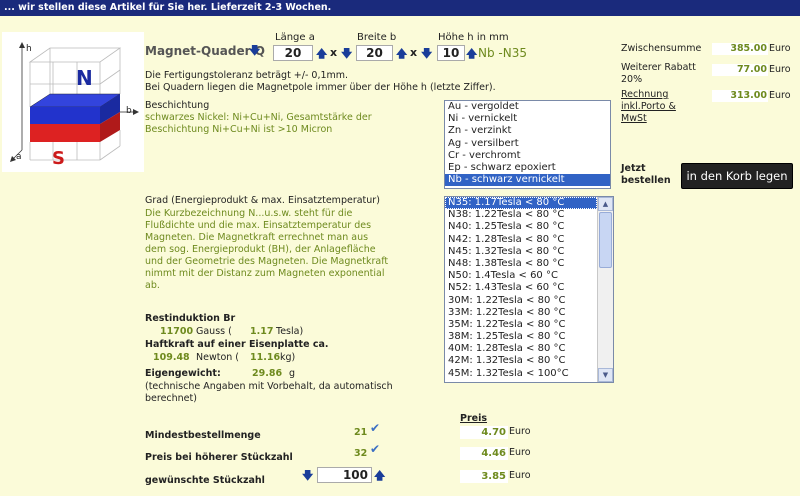  What do you see at coordinates (307, 476) in the screenshot?
I see `qty-down-icon: 🡇` at bounding box center [307, 476].